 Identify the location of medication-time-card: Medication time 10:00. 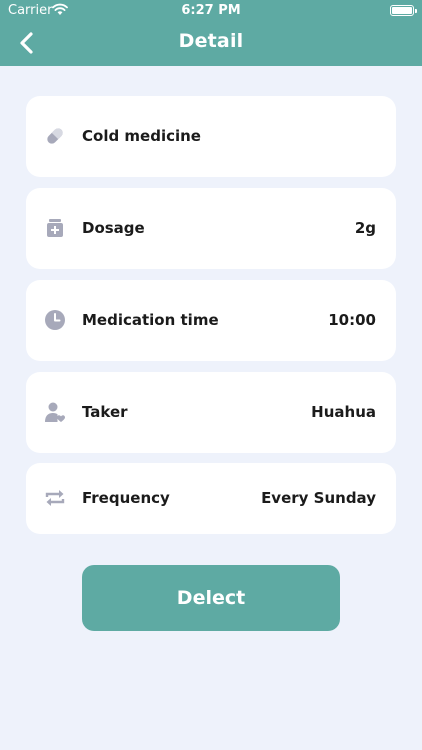
(211, 320).